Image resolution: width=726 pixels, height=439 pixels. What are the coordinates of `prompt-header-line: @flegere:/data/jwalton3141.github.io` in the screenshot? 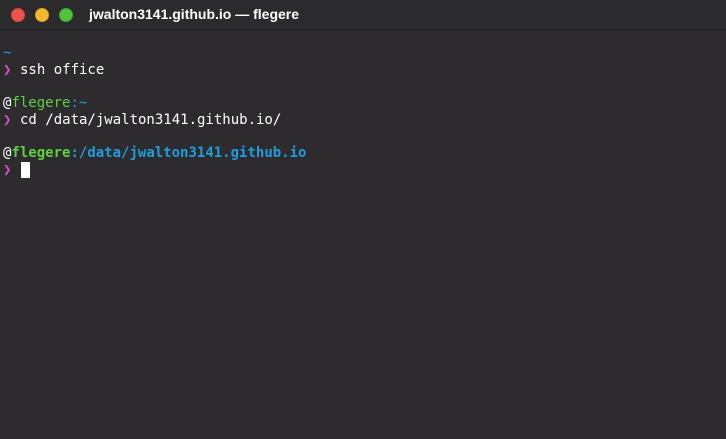 It's located at (363, 153).